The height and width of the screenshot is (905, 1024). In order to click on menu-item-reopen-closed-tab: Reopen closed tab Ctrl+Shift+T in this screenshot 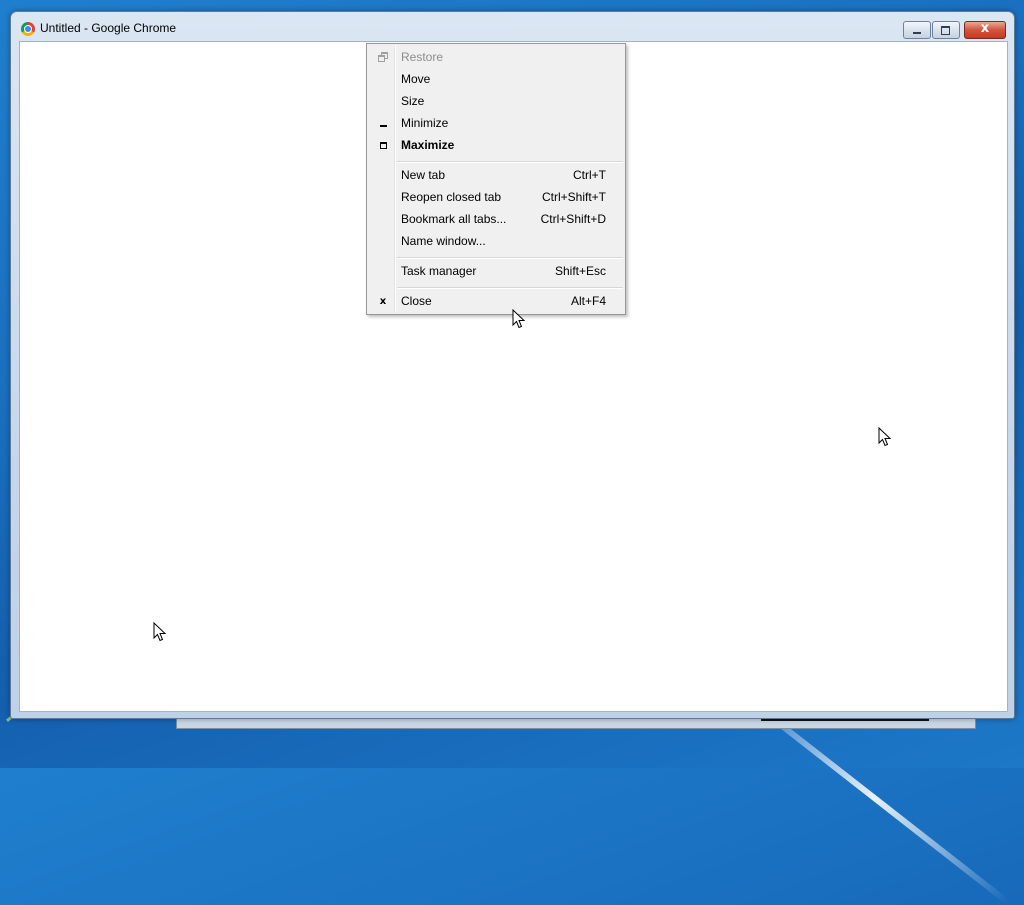, I will do `click(496, 197)`.